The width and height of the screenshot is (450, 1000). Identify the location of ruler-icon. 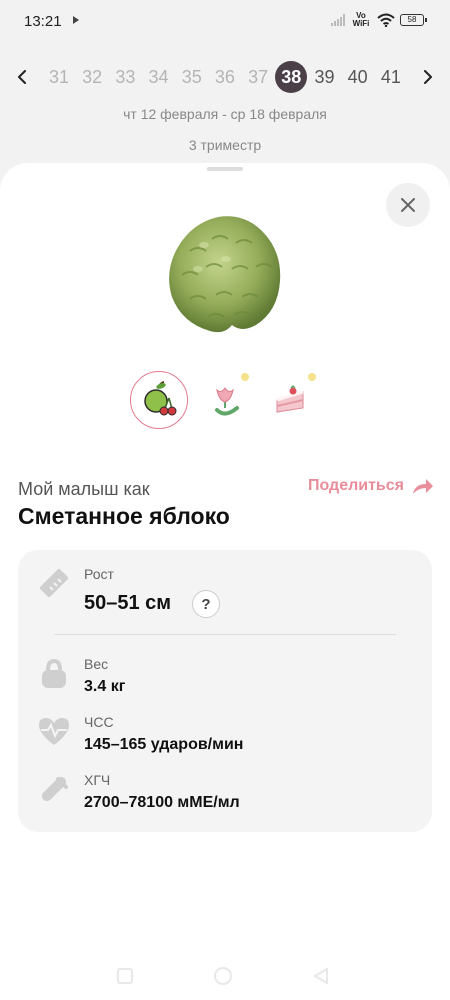
(54, 583).